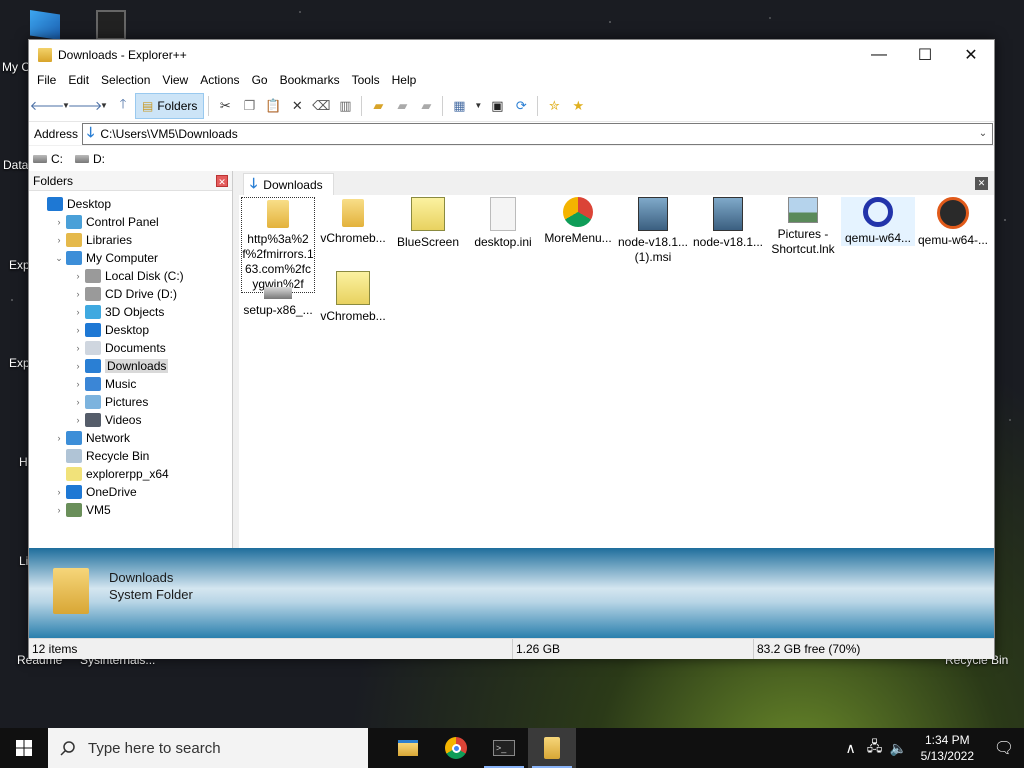 The width and height of the screenshot is (1024, 768). What do you see at coordinates (219, 80) in the screenshot?
I see `menu-actions: Actions` at bounding box center [219, 80].